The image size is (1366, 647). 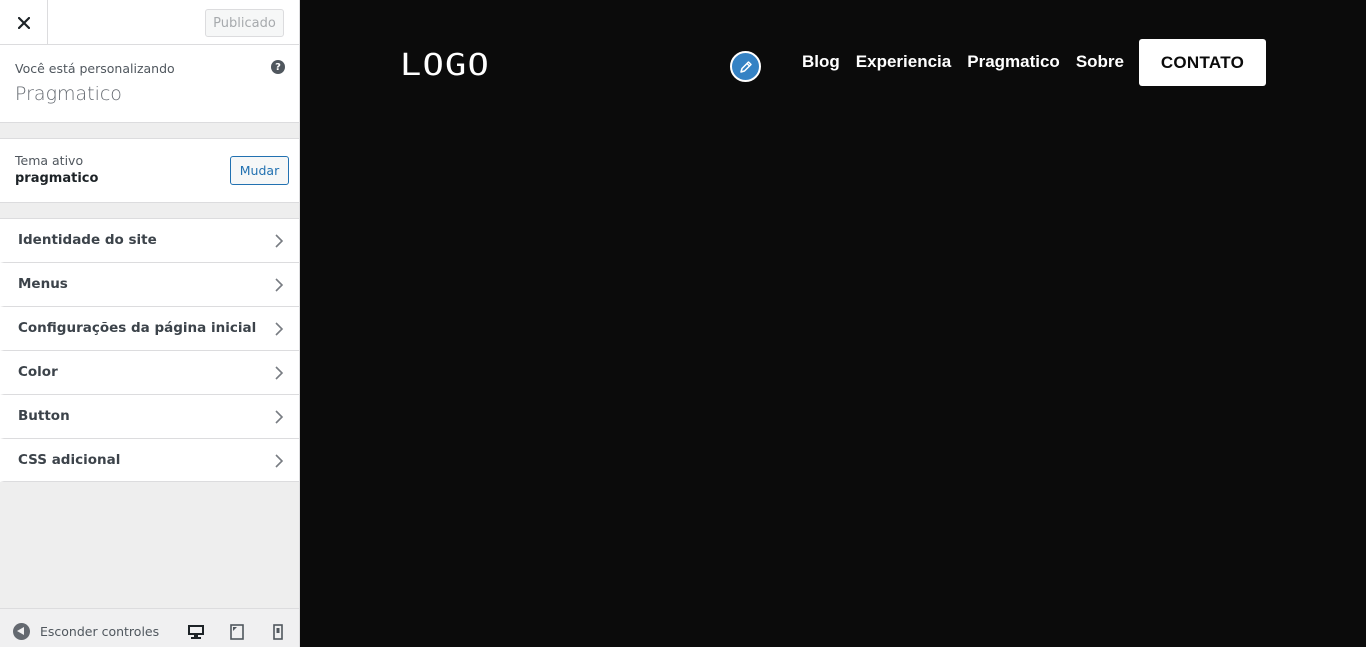 What do you see at coordinates (38, 372) in the screenshot?
I see `panel-label: Color` at bounding box center [38, 372].